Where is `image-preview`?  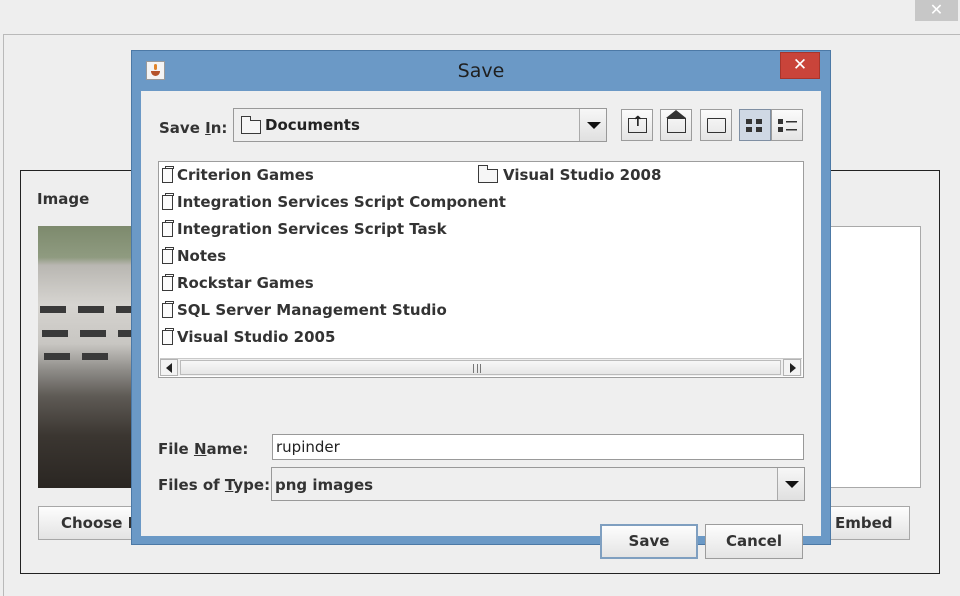 image-preview is located at coordinates (86, 357).